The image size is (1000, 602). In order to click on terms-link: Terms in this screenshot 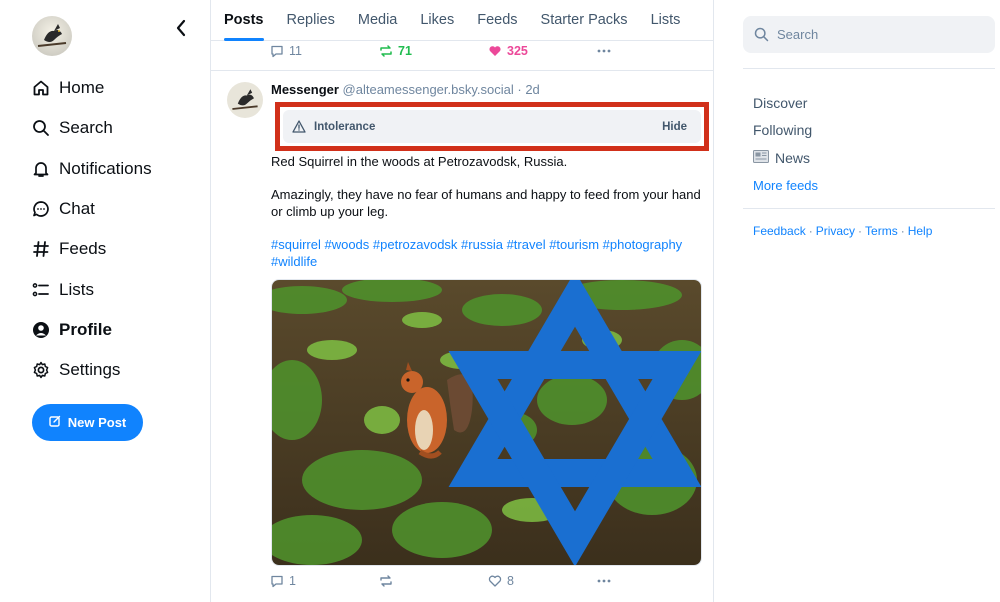, I will do `click(881, 231)`.